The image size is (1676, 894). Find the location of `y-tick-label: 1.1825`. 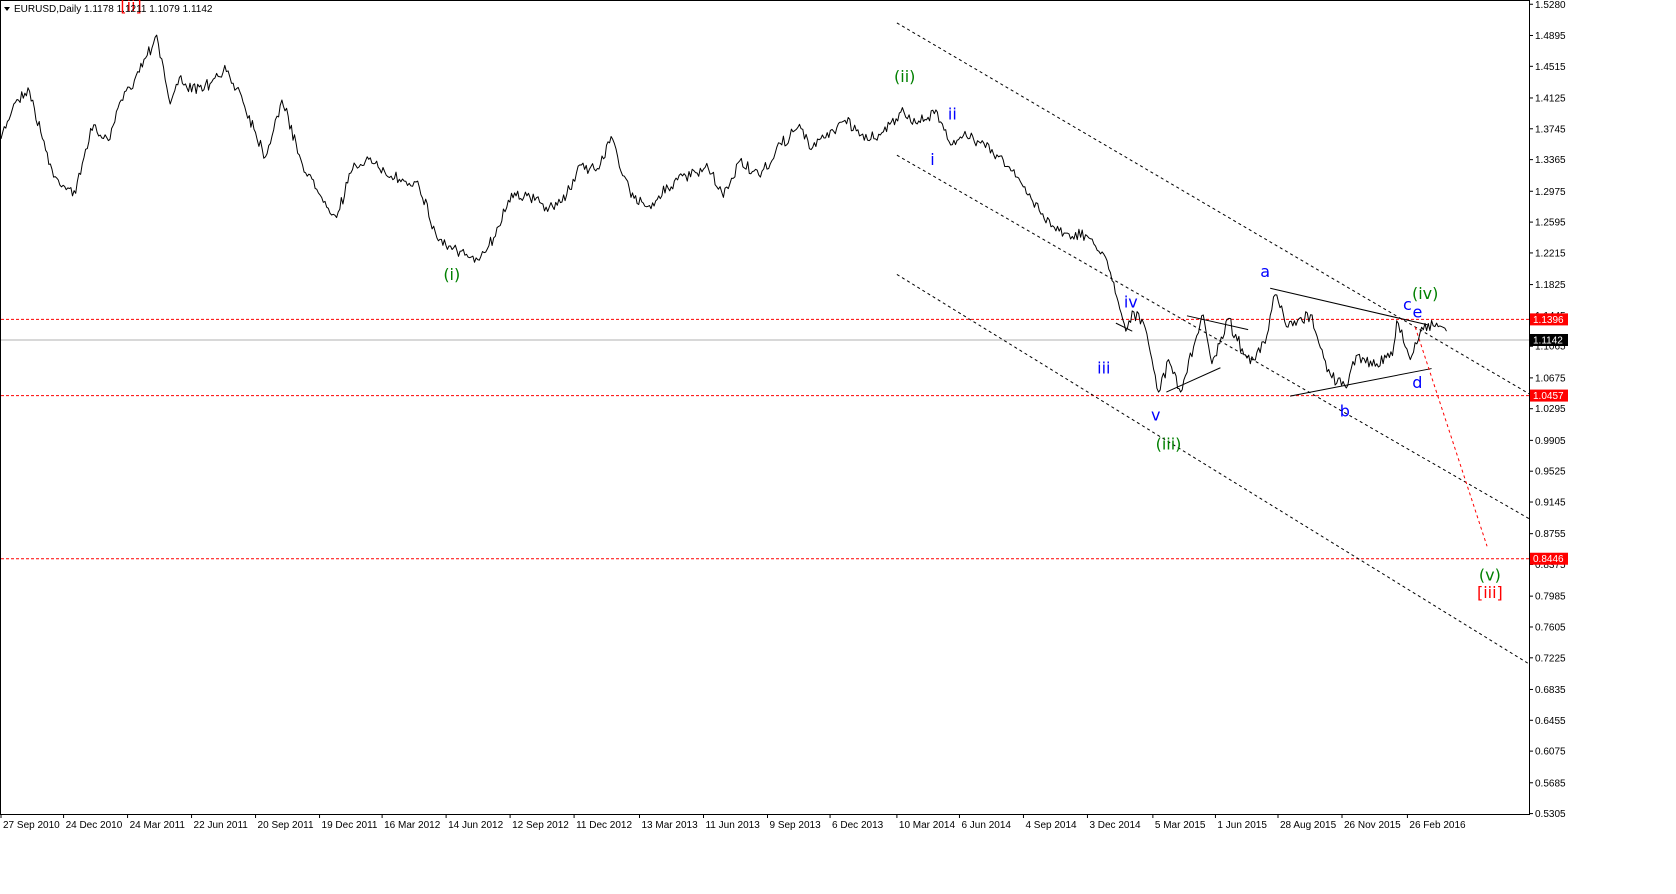

y-tick-label: 1.1825 is located at coordinates (1550, 285).